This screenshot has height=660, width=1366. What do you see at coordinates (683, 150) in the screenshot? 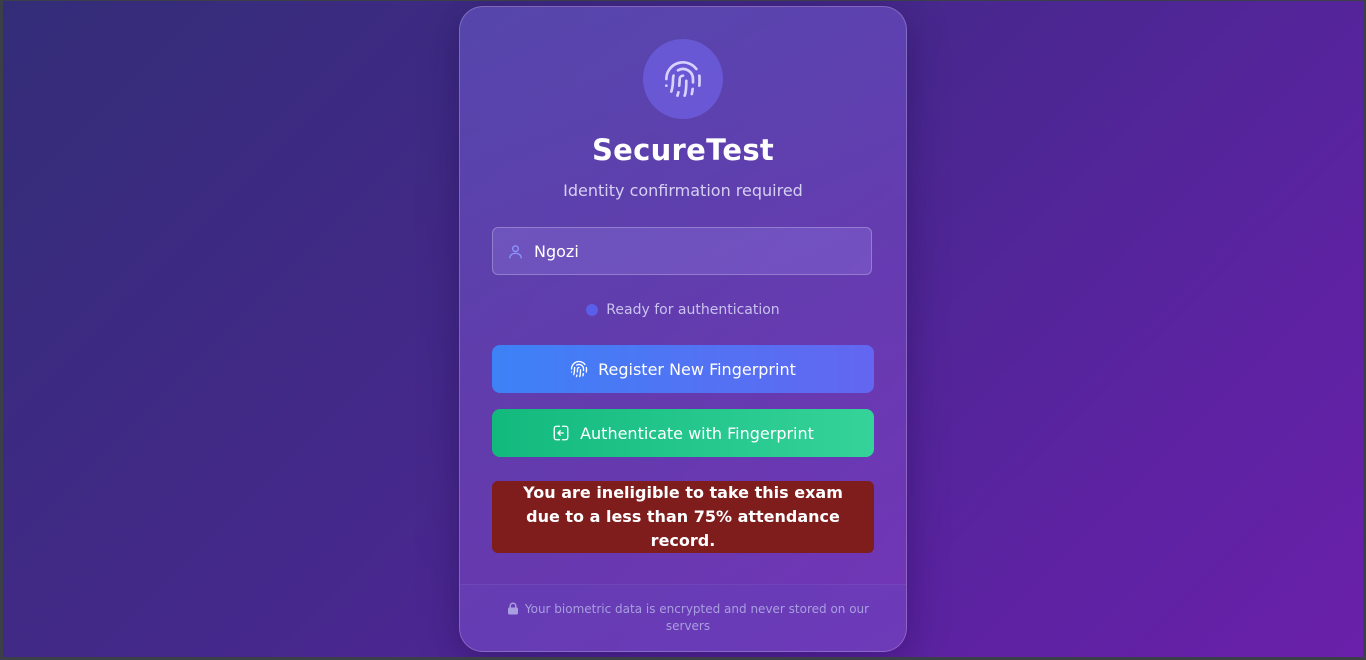
I see `app-title: SecureTest` at bounding box center [683, 150].